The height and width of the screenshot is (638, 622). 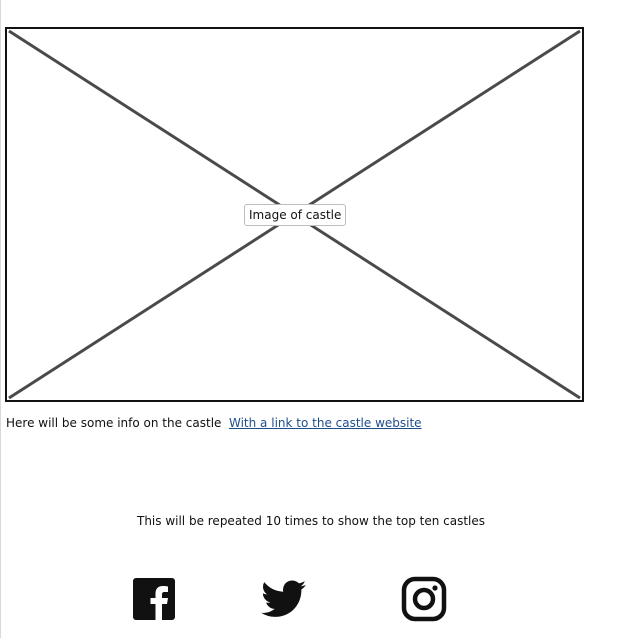 I want to click on instagram-link, so click(x=424, y=599).